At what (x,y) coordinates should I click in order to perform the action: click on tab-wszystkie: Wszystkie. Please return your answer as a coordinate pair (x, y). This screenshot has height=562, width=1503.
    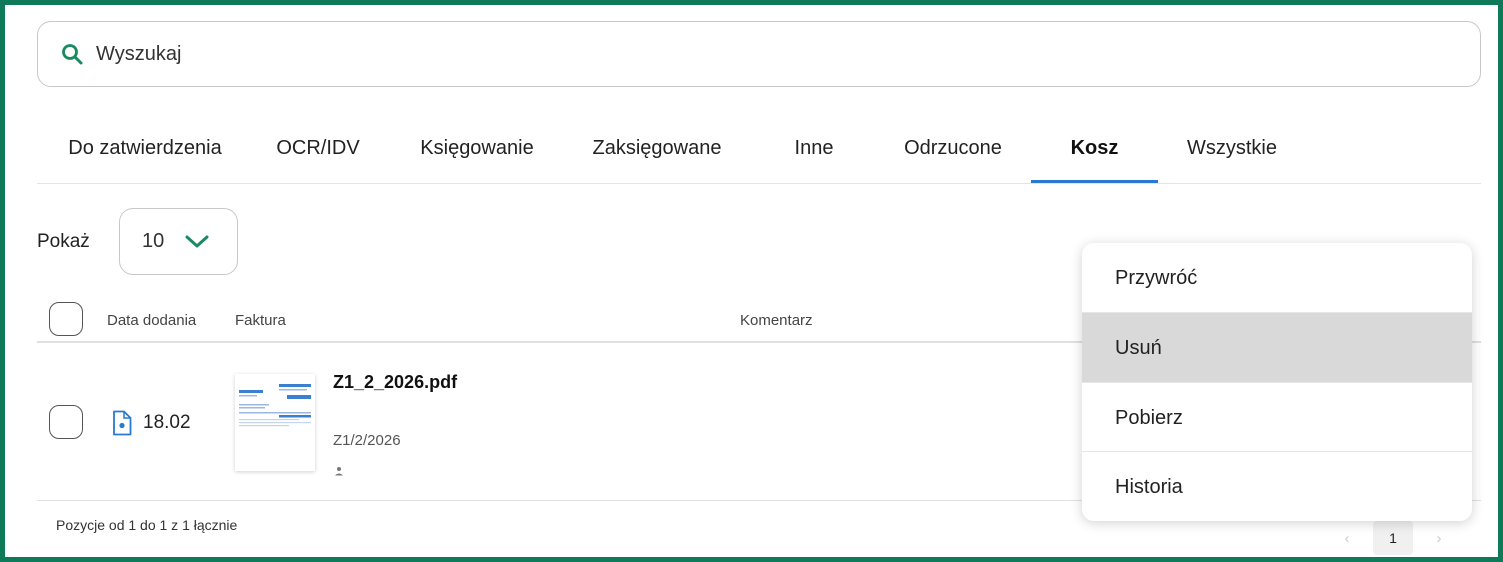
    Looking at the image, I should click on (1232, 150).